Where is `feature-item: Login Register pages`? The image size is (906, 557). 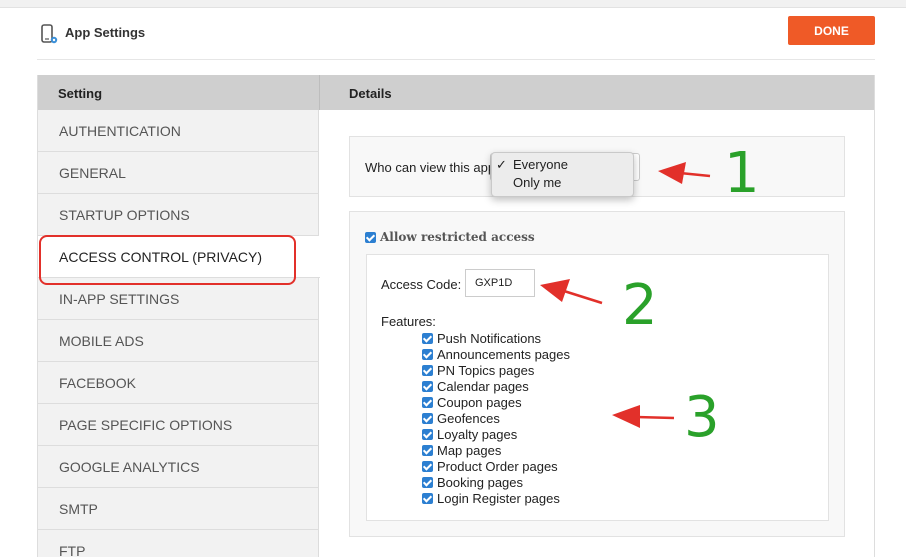
feature-item: Login Register pages is located at coordinates (491, 498).